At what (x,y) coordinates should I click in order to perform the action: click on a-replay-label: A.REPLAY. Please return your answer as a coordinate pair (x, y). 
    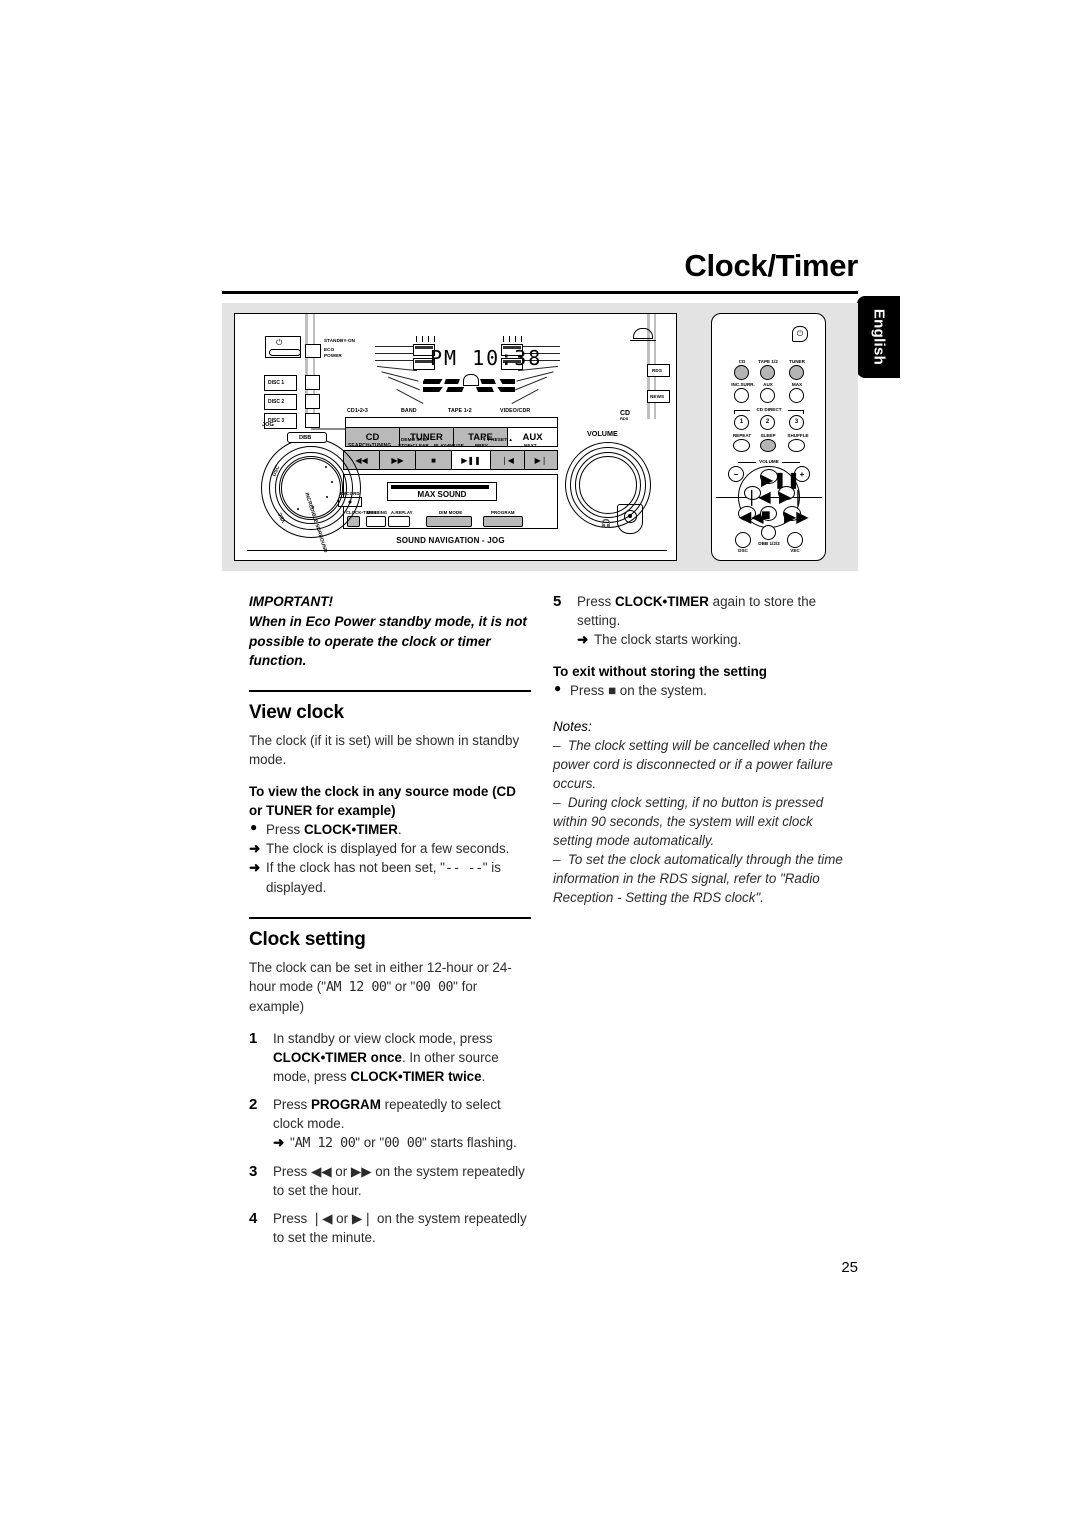
    Looking at the image, I should click on (402, 512).